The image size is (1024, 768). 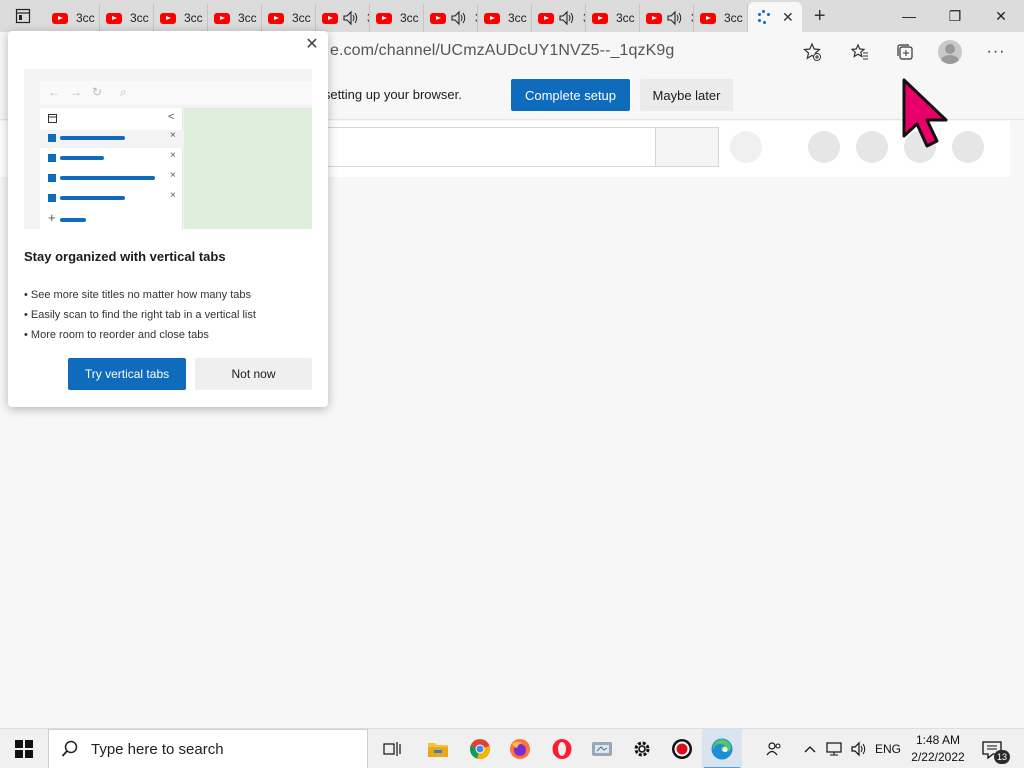 What do you see at coordinates (570, 95) in the screenshot?
I see `complete-setup-button: Complete setup` at bounding box center [570, 95].